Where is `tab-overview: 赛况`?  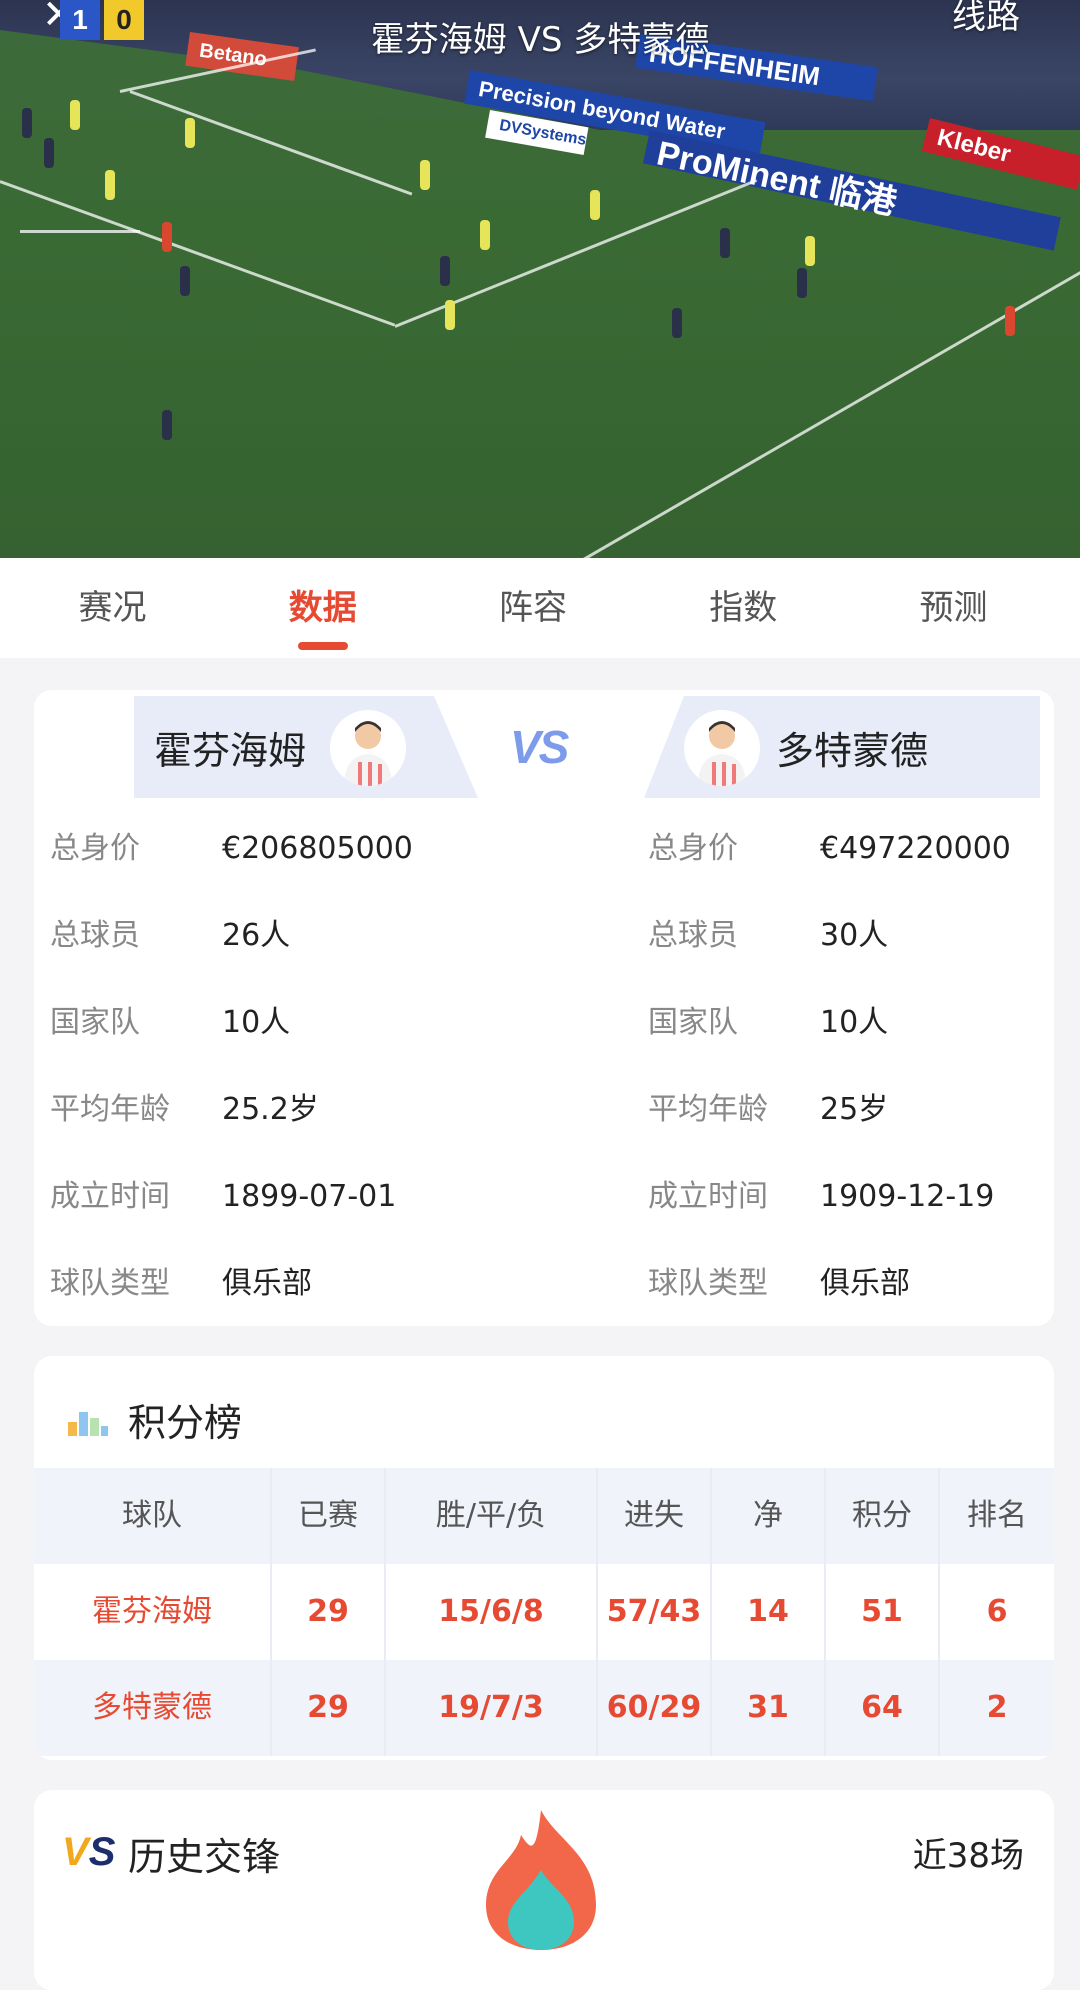 tab-overview: 赛况 is located at coordinates (112, 608).